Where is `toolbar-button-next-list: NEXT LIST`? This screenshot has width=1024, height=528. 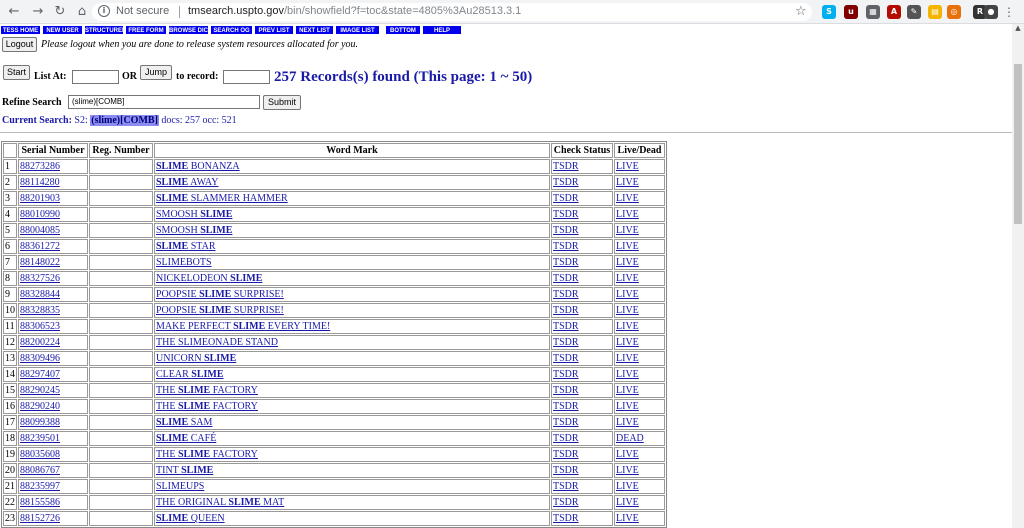
toolbar-button-next-list: NEXT LIST is located at coordinates (314, 30).